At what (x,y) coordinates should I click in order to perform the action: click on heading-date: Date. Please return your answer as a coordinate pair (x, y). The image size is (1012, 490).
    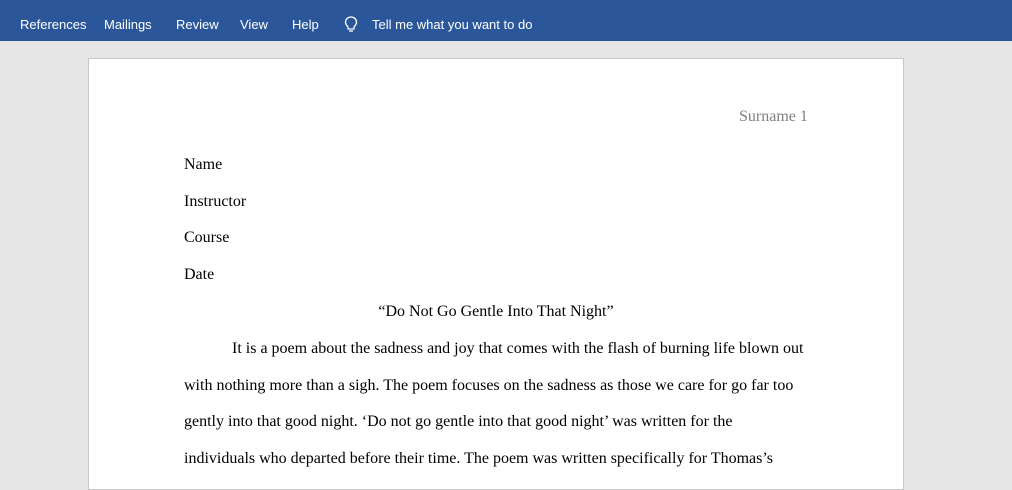
    Looking at the image, I should click on (199, 274).